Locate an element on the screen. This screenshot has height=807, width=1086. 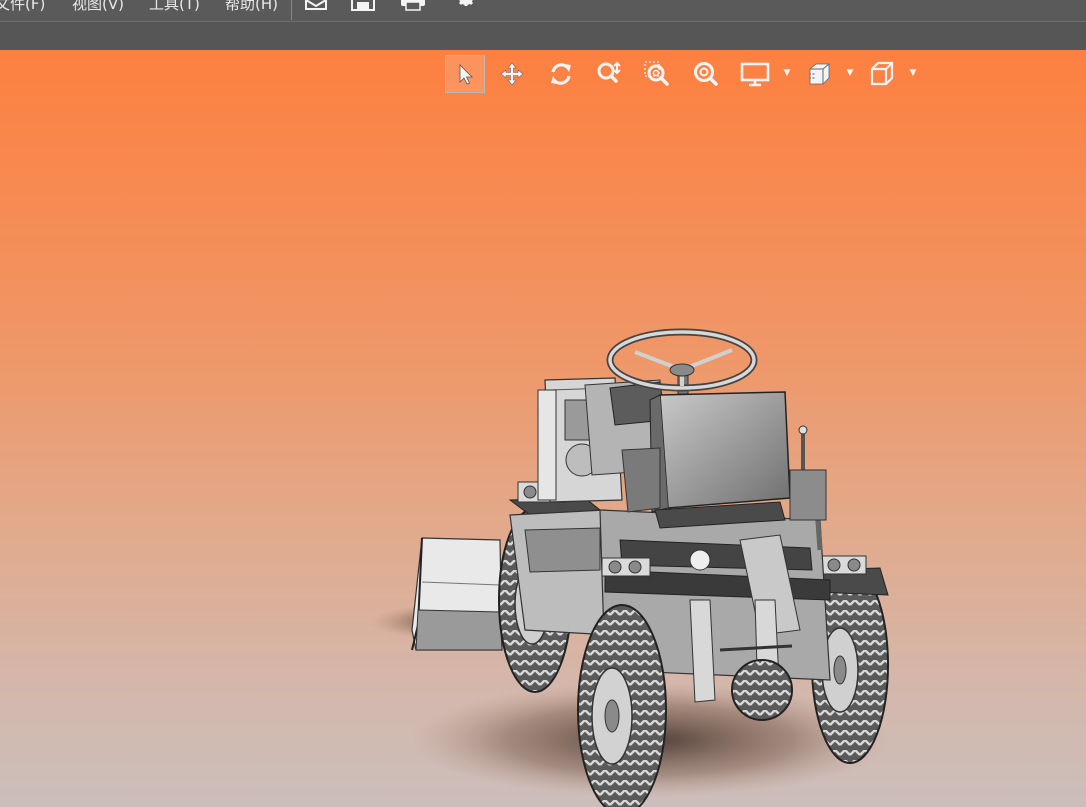
display-mode-dropdown-caret: ▼ is located at coordinates (787, 73).